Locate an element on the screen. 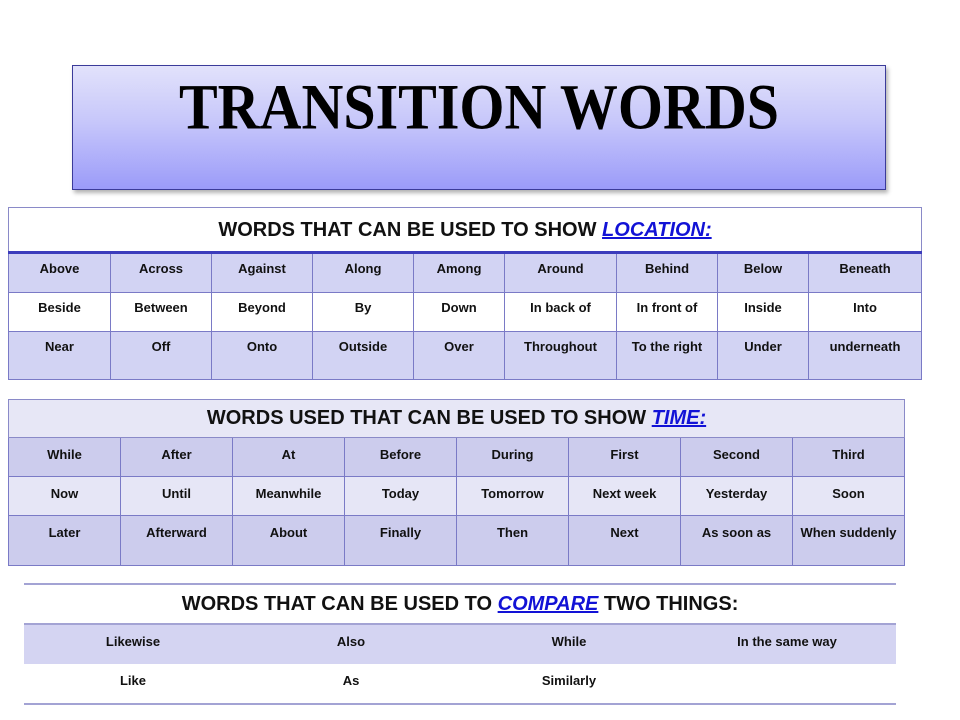 The width and height of the screenshot is (960, 720). word-cell: In front of is located at coordinates (667, 312).